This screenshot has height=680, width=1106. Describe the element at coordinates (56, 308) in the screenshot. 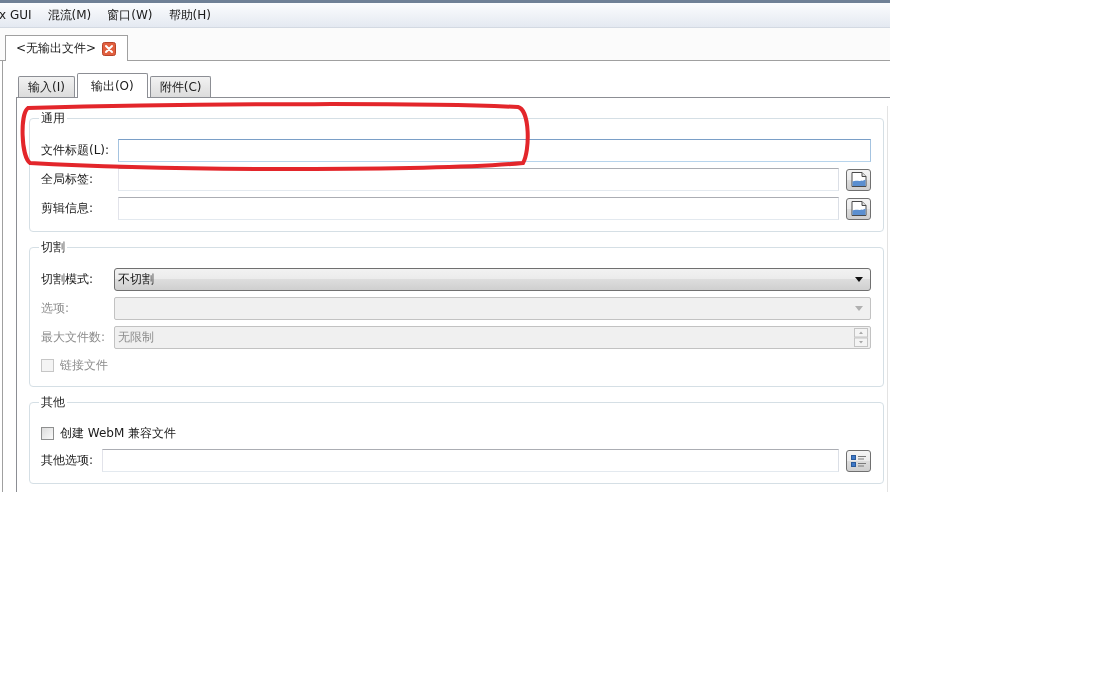

I see `field-label: 选项:` at that location.